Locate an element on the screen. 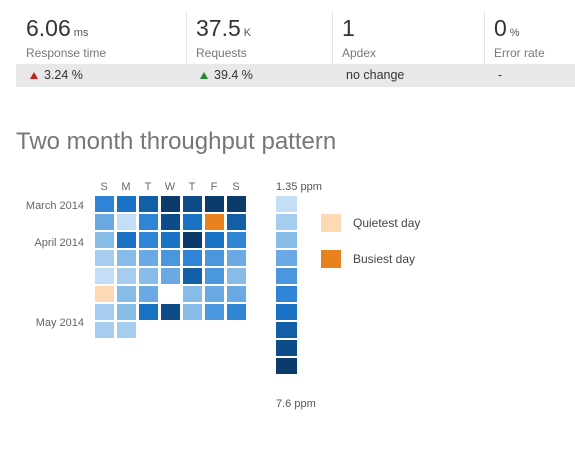  response-time-value: 6.06 is located at coordinates (48, 28).